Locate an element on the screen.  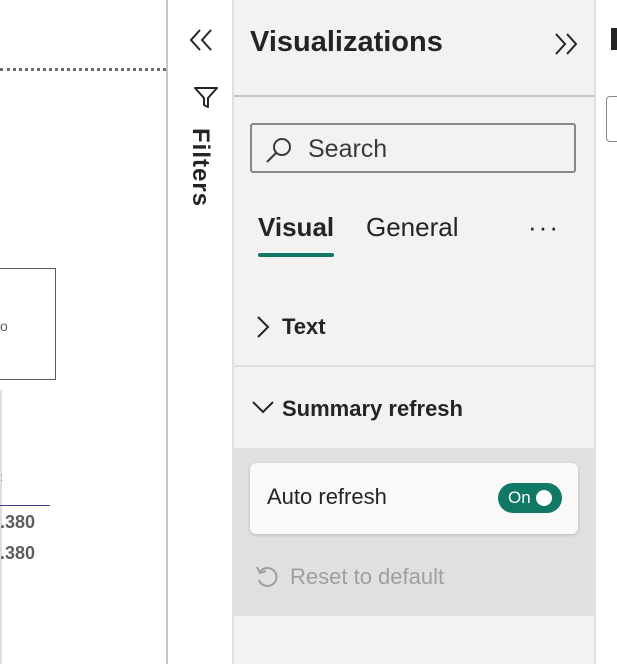
reset-to-default-button: Reset to default is located at coordinates (349, 579).